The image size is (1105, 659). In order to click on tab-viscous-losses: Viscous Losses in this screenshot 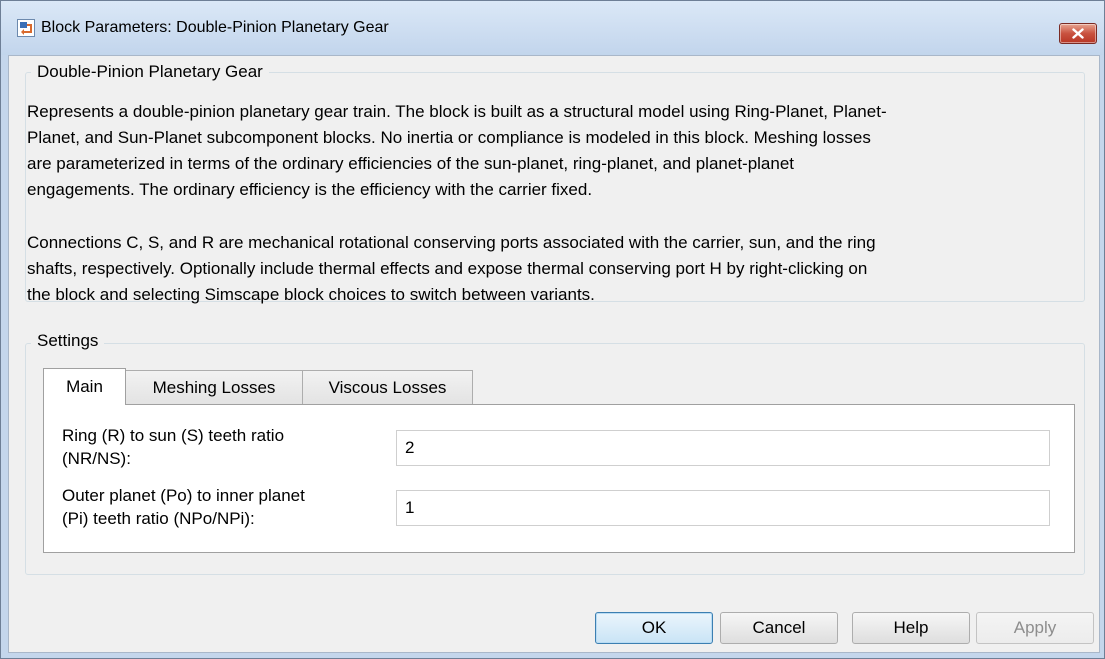, I will do `click(387, 387)`.